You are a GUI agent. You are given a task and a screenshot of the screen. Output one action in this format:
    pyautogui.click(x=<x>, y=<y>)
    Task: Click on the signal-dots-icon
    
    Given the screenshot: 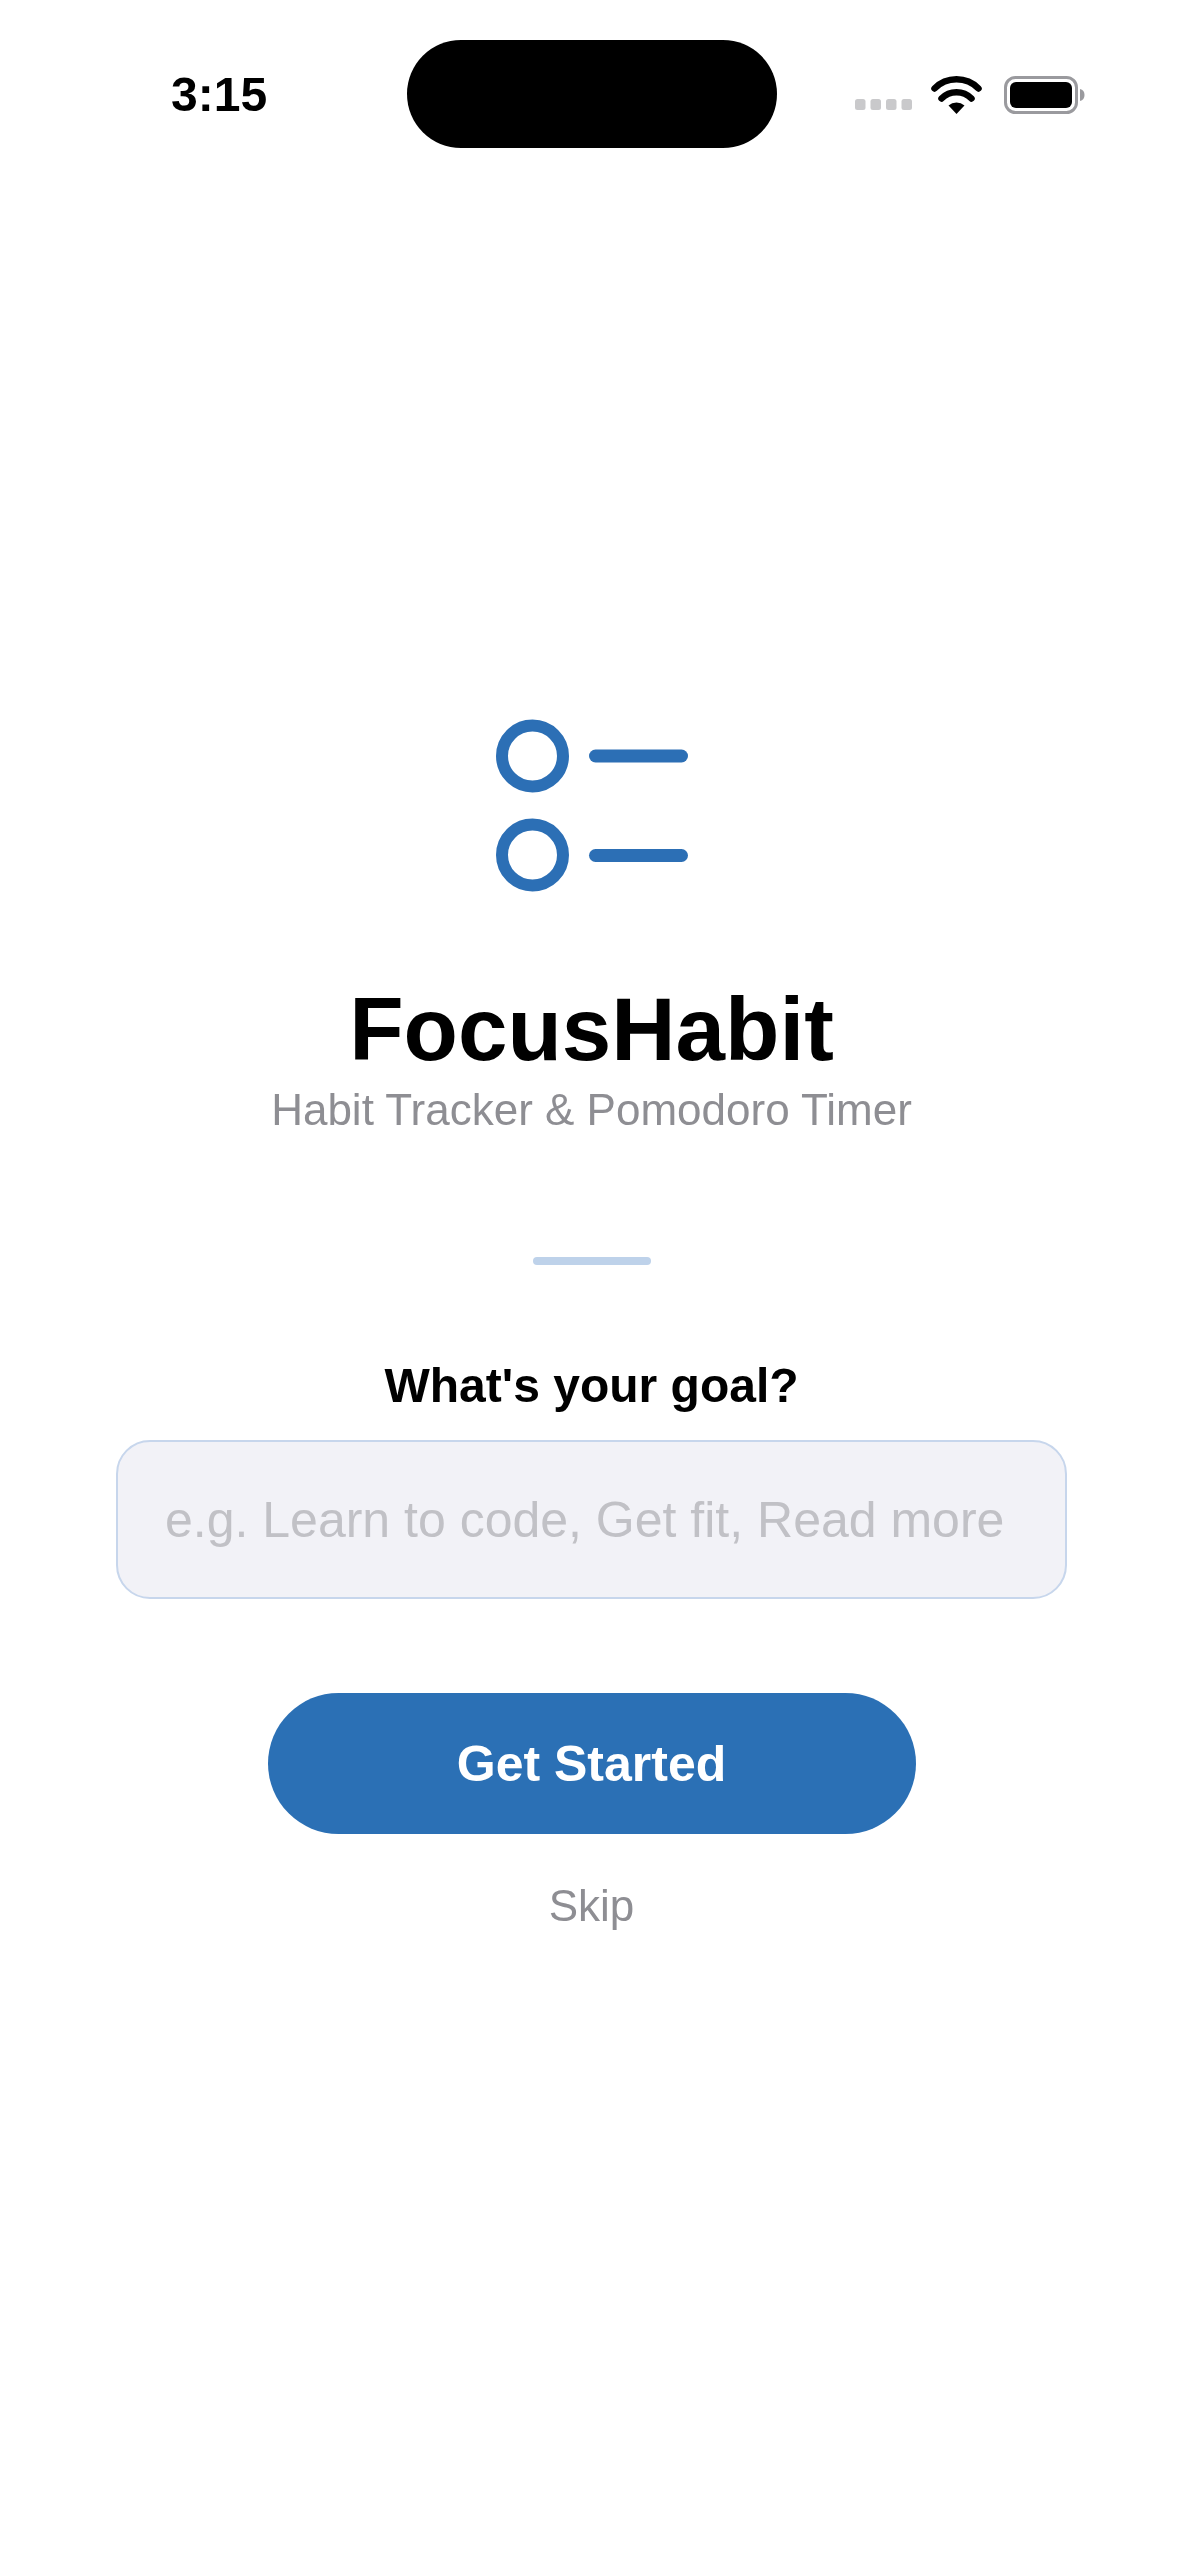 What is the action you would take?
    pyautogui.click(x=883, y=104)
    